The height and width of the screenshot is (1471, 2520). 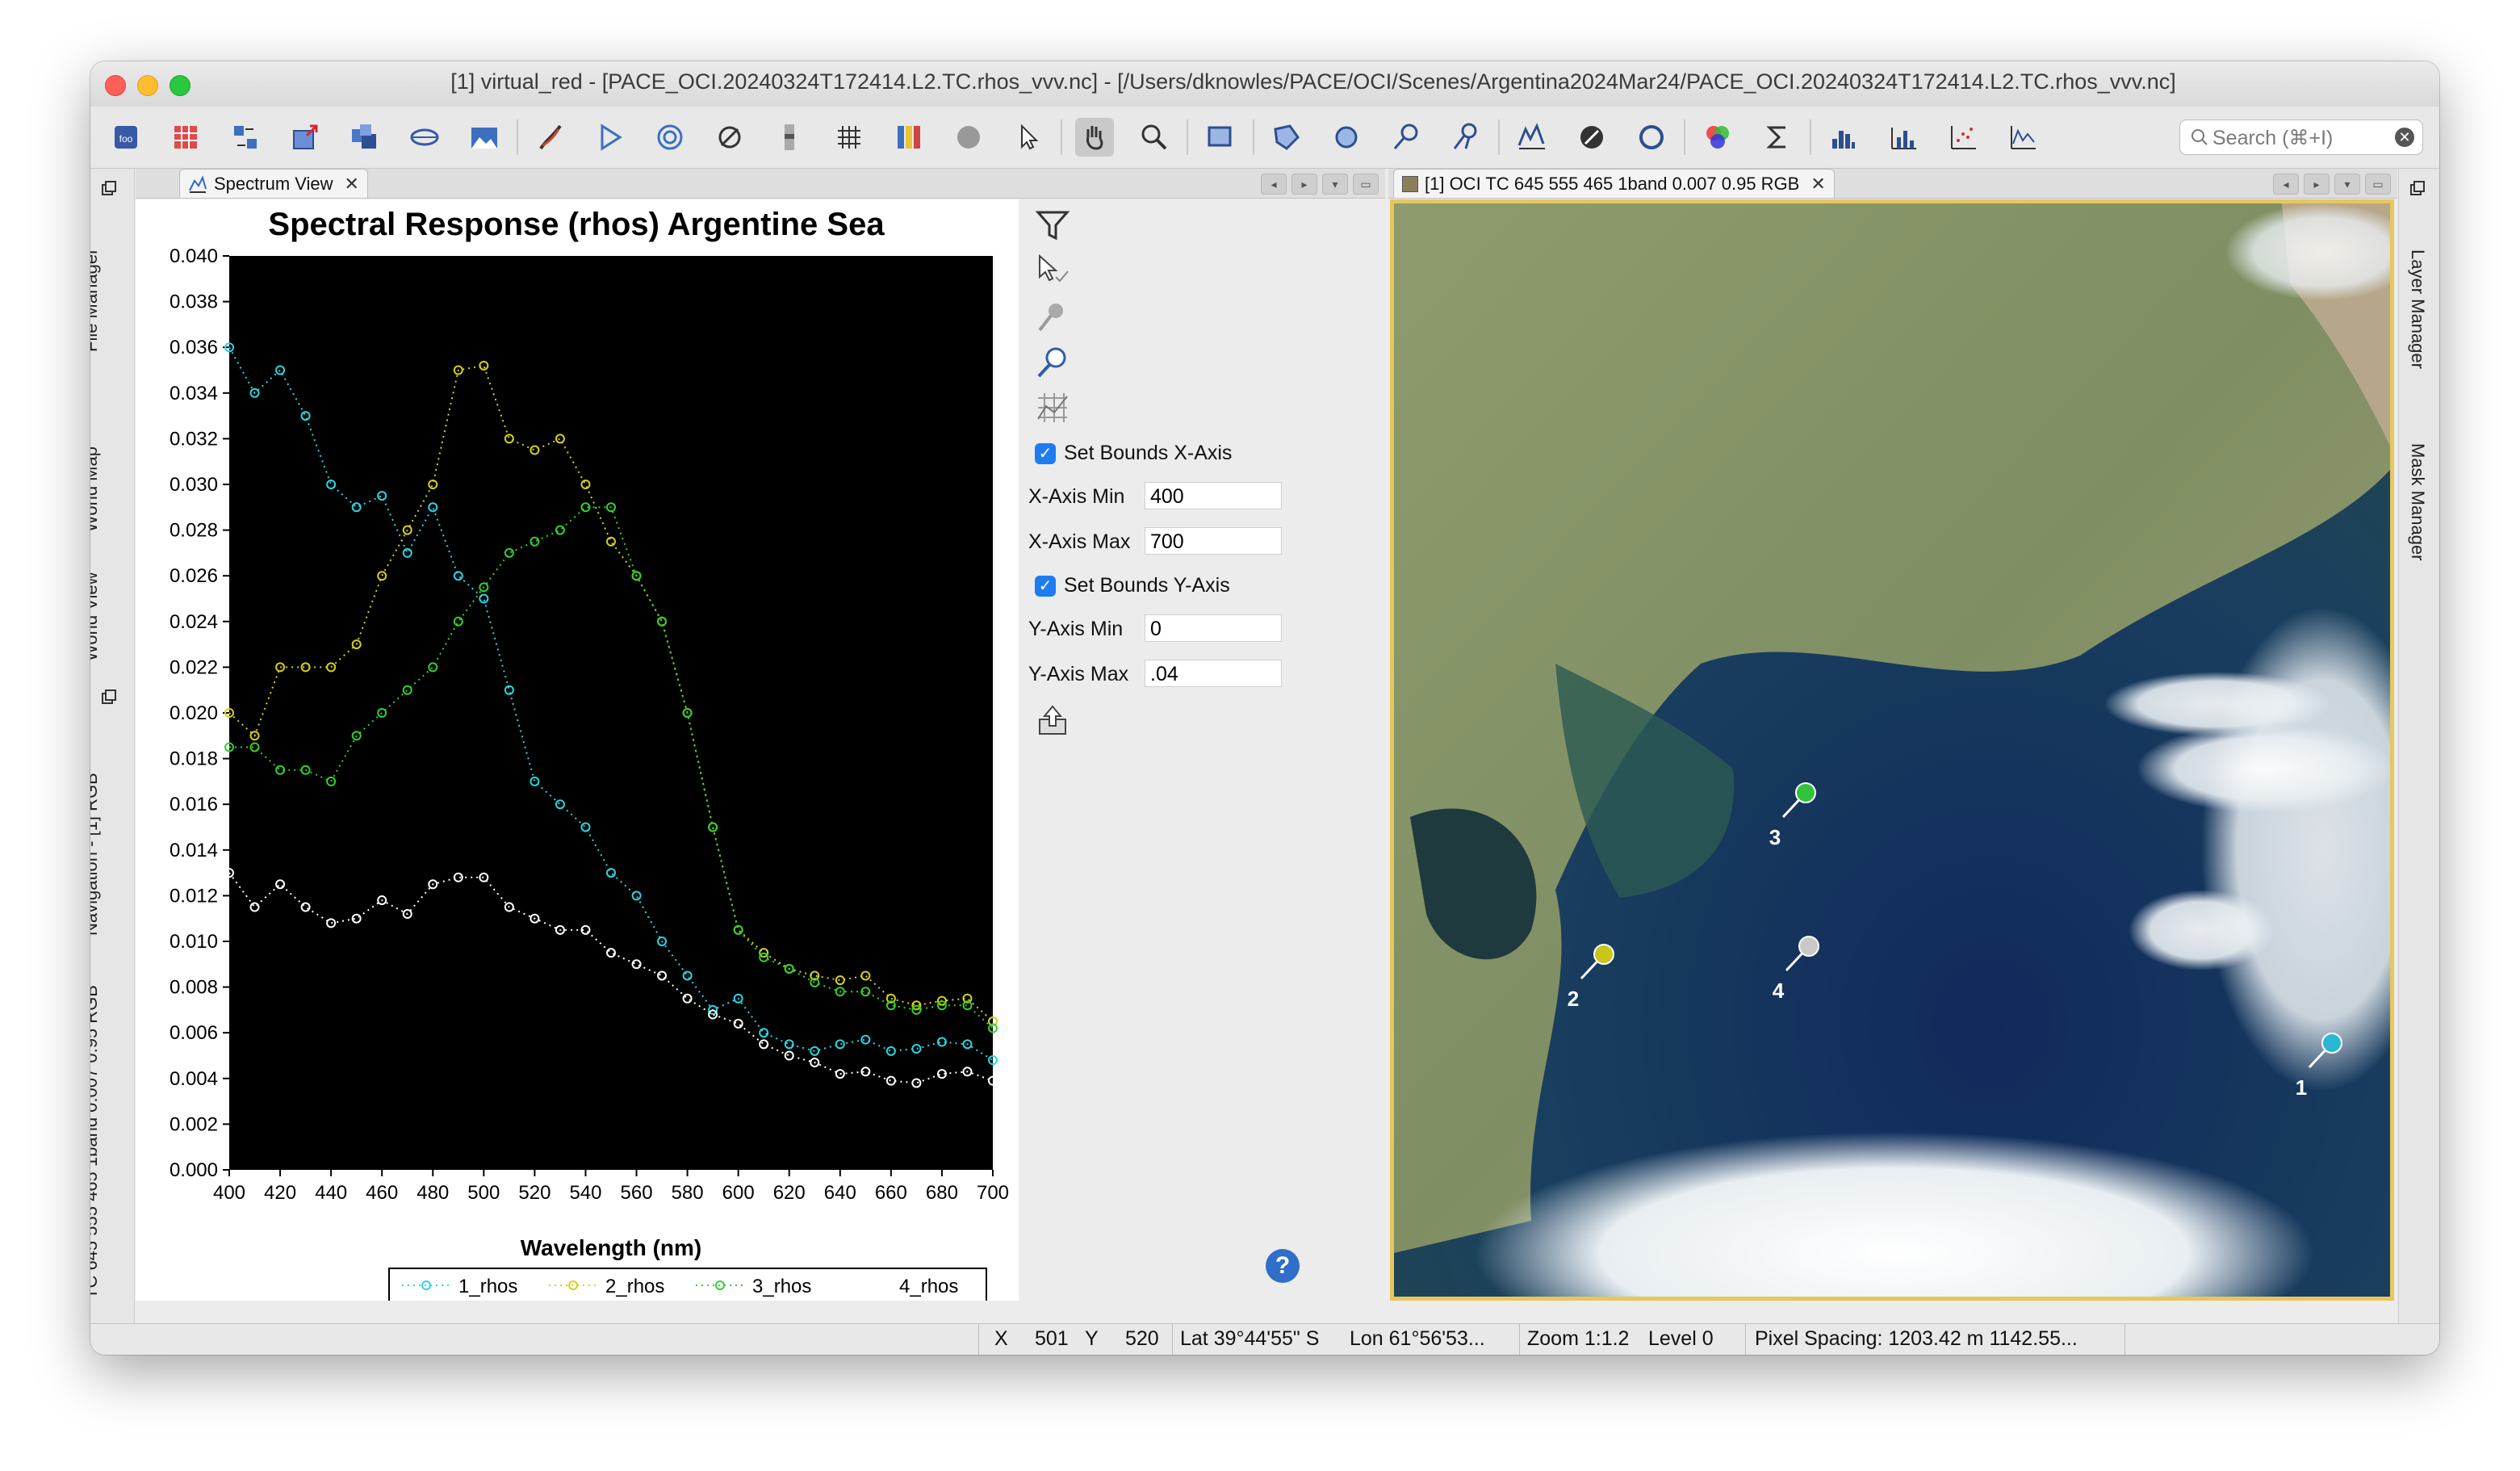 I want to click on export-button, so click(x=305, y=137).